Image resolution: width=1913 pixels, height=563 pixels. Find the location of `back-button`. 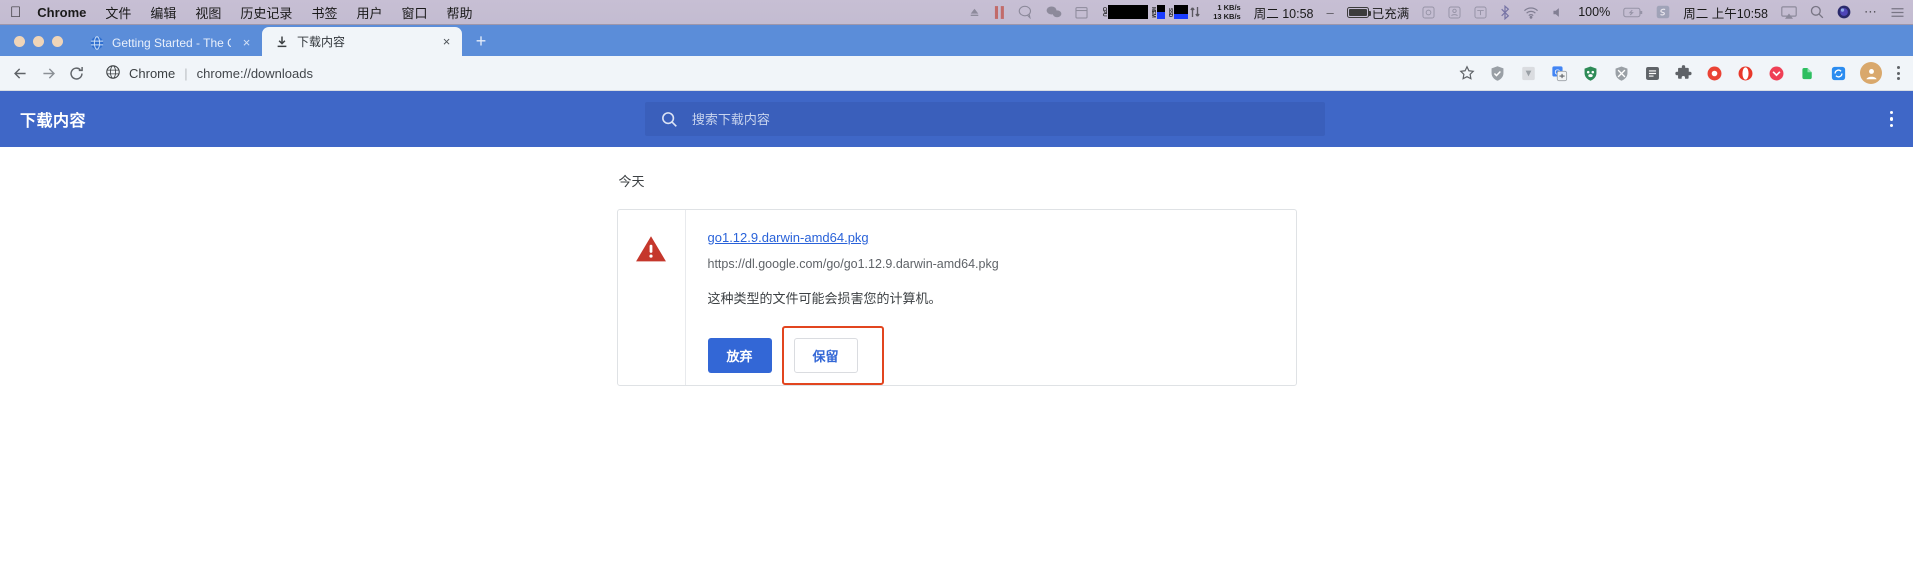

back-button is located at coordinates (20, 73).